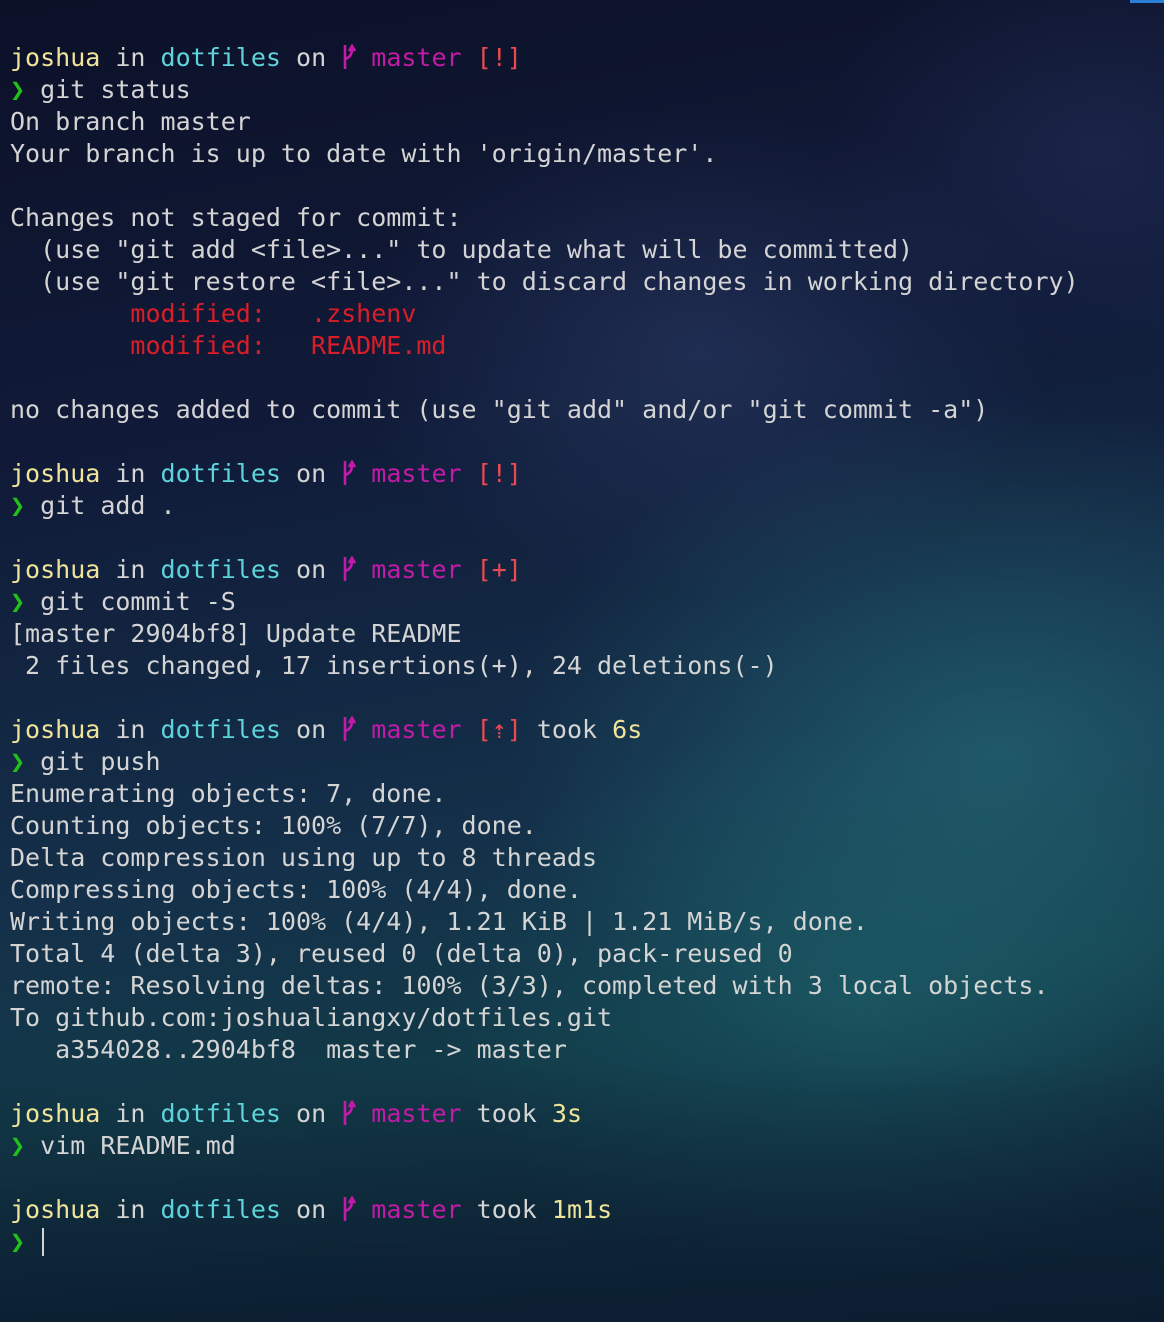 The height and width of the screenshot is (1322, 1164). What do you see at coordinates (228, 793) in the screenshot?
I see `output-line: Enumerating objects: 7, done.` at bounding box center [228, 793].